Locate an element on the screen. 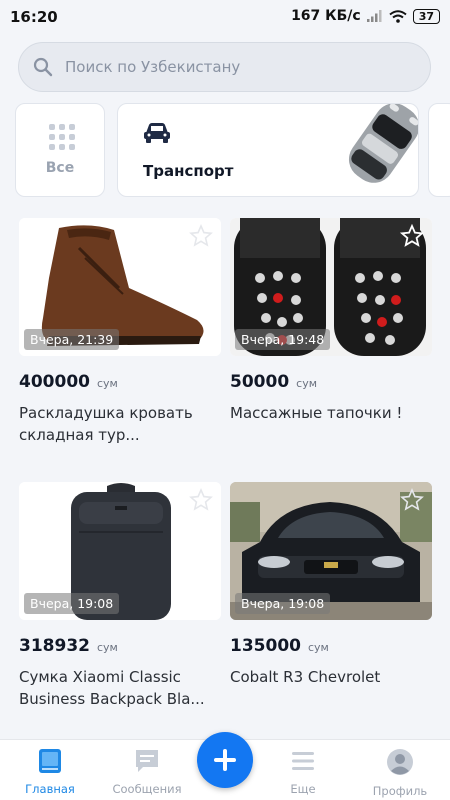  listing-title: Массажные тапочки ! is located at coordinates (332, 413).